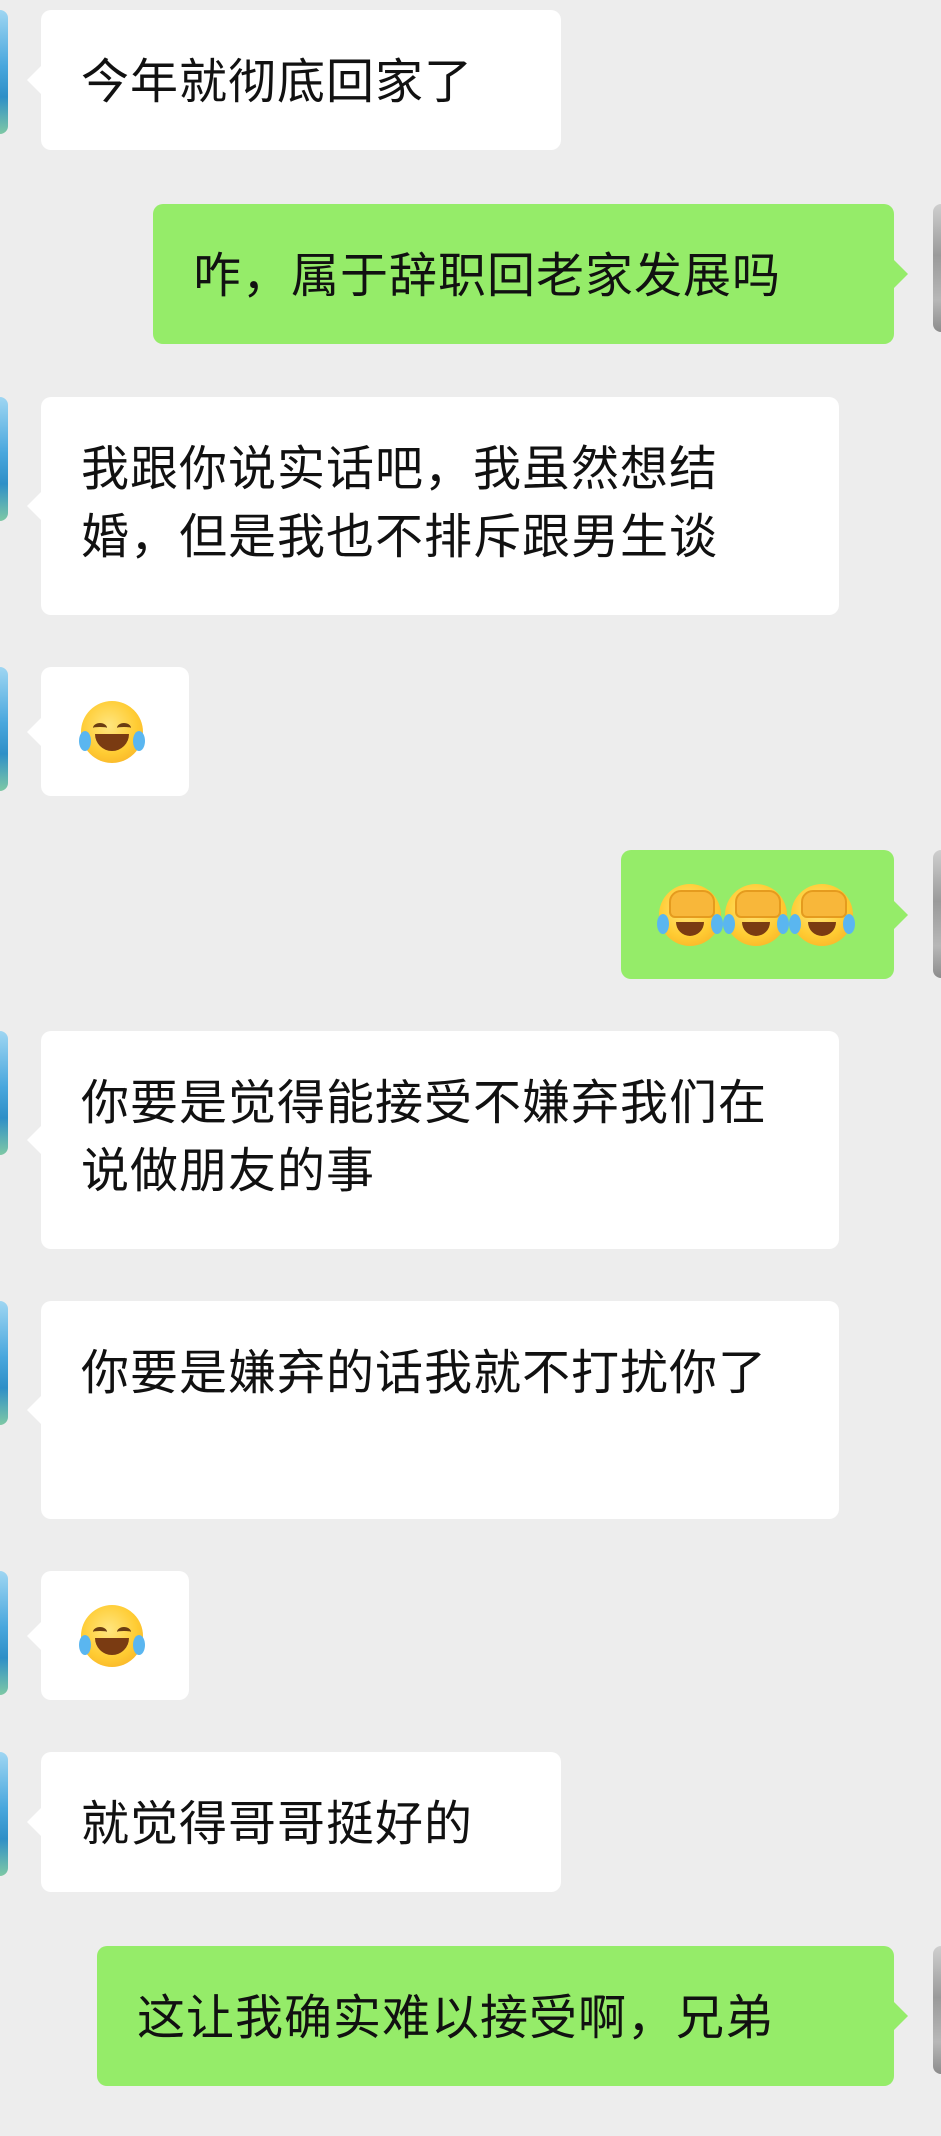 This screenshot has height=2136, width=941. I want to click on message-text: 今年就彻底回家了, so click(277, 82).